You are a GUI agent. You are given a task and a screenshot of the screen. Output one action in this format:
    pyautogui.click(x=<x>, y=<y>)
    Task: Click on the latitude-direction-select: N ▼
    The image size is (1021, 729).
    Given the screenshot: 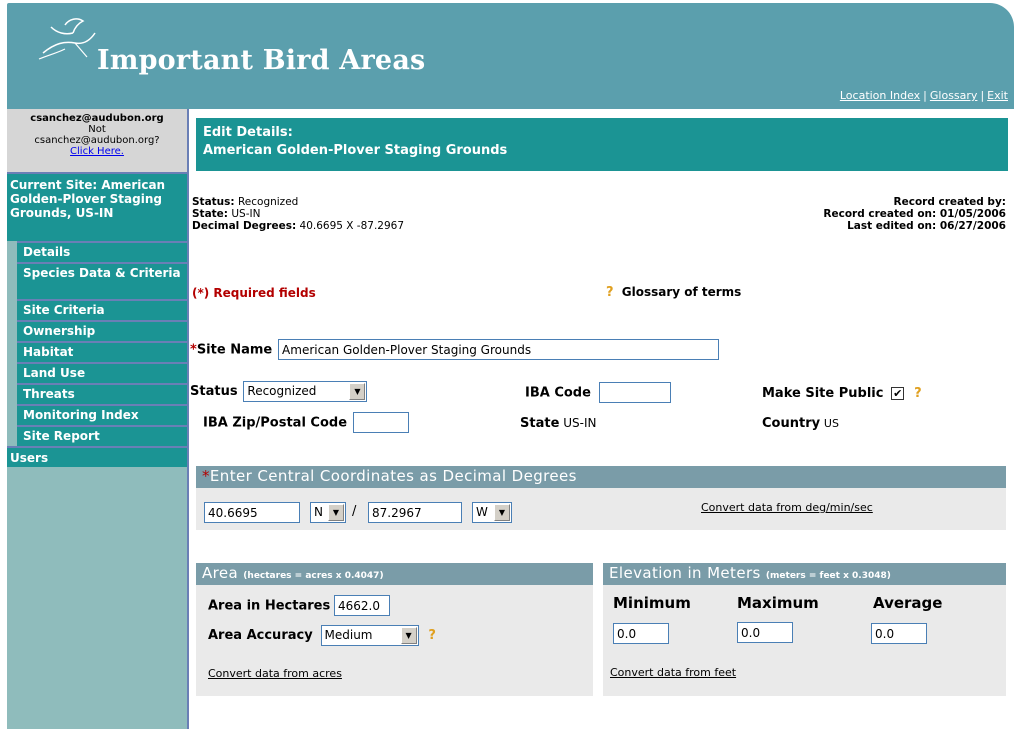 What is the action you would take?
    pyautogui.click(x=328, y=512)
    